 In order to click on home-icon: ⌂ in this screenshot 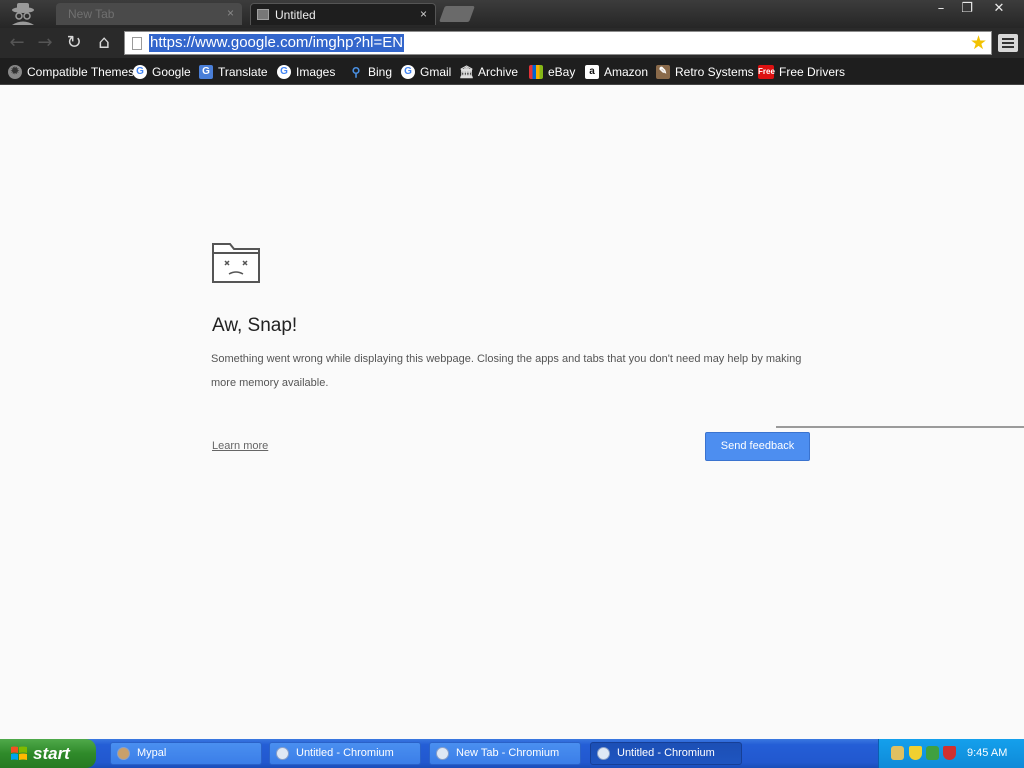, I will do `click(104, 43)`.